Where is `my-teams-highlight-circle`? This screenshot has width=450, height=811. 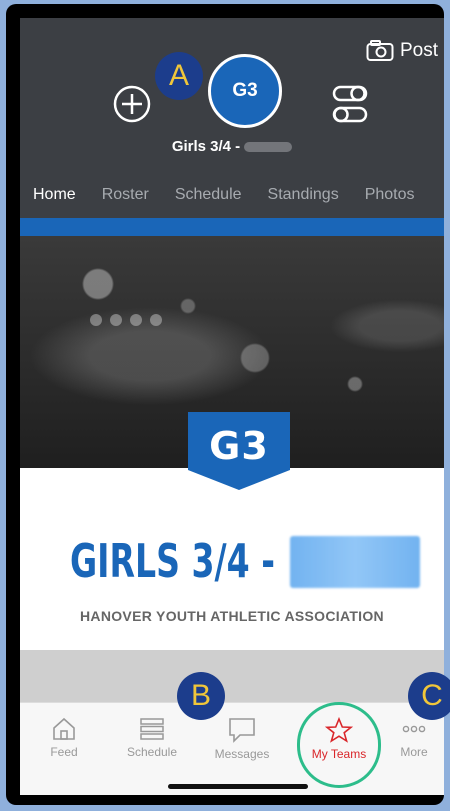 my-teams-highlight-circle is located at coordinates (339, 745).